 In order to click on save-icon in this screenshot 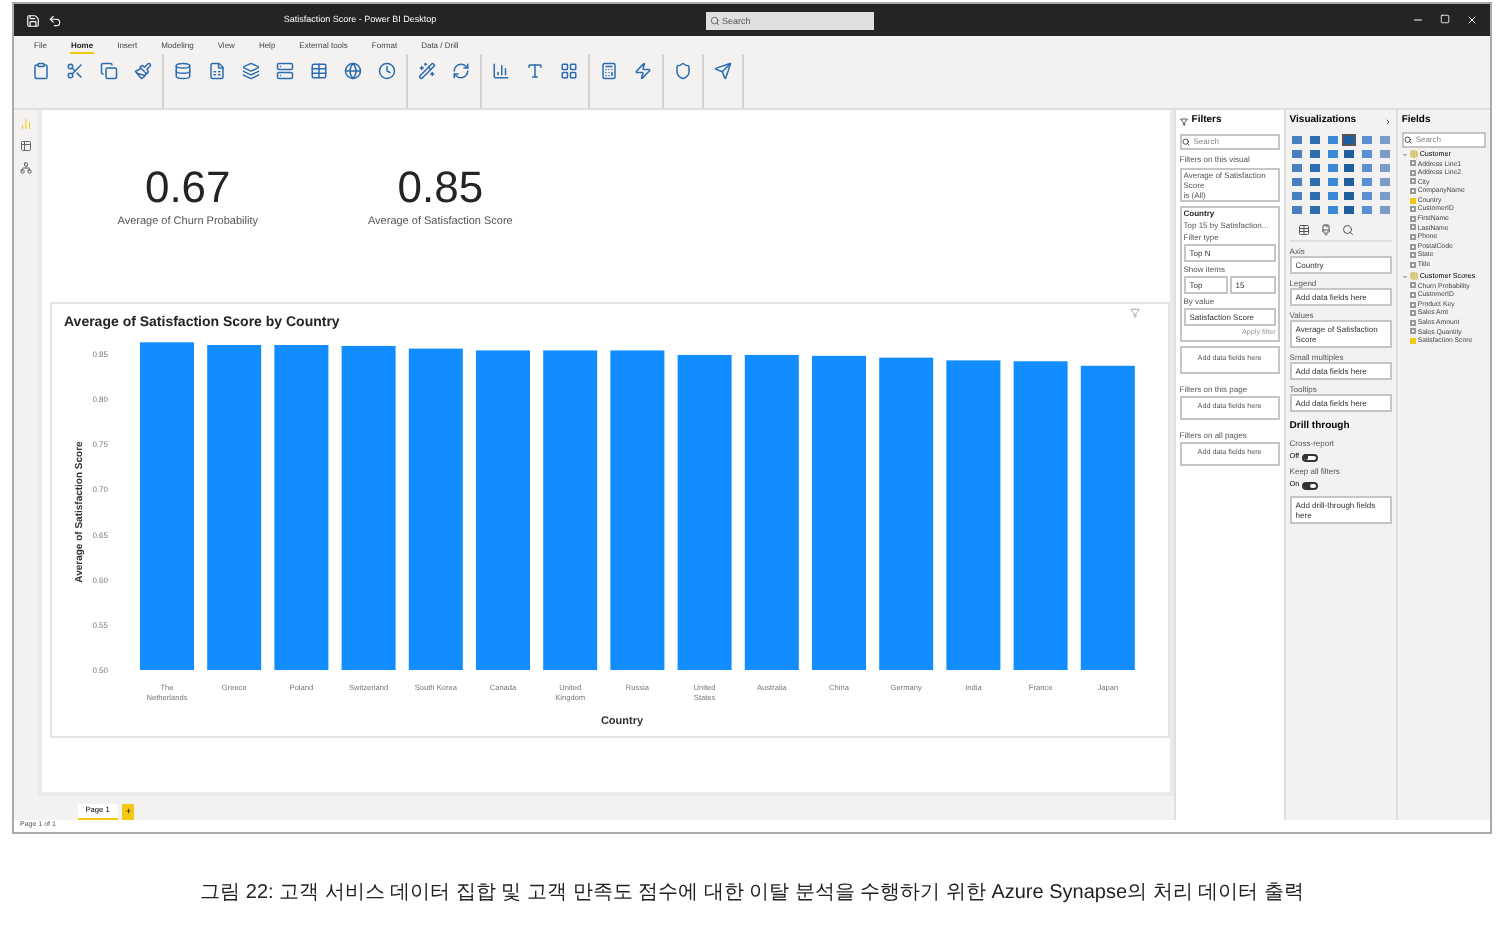, I will do `click(33, 20)`.